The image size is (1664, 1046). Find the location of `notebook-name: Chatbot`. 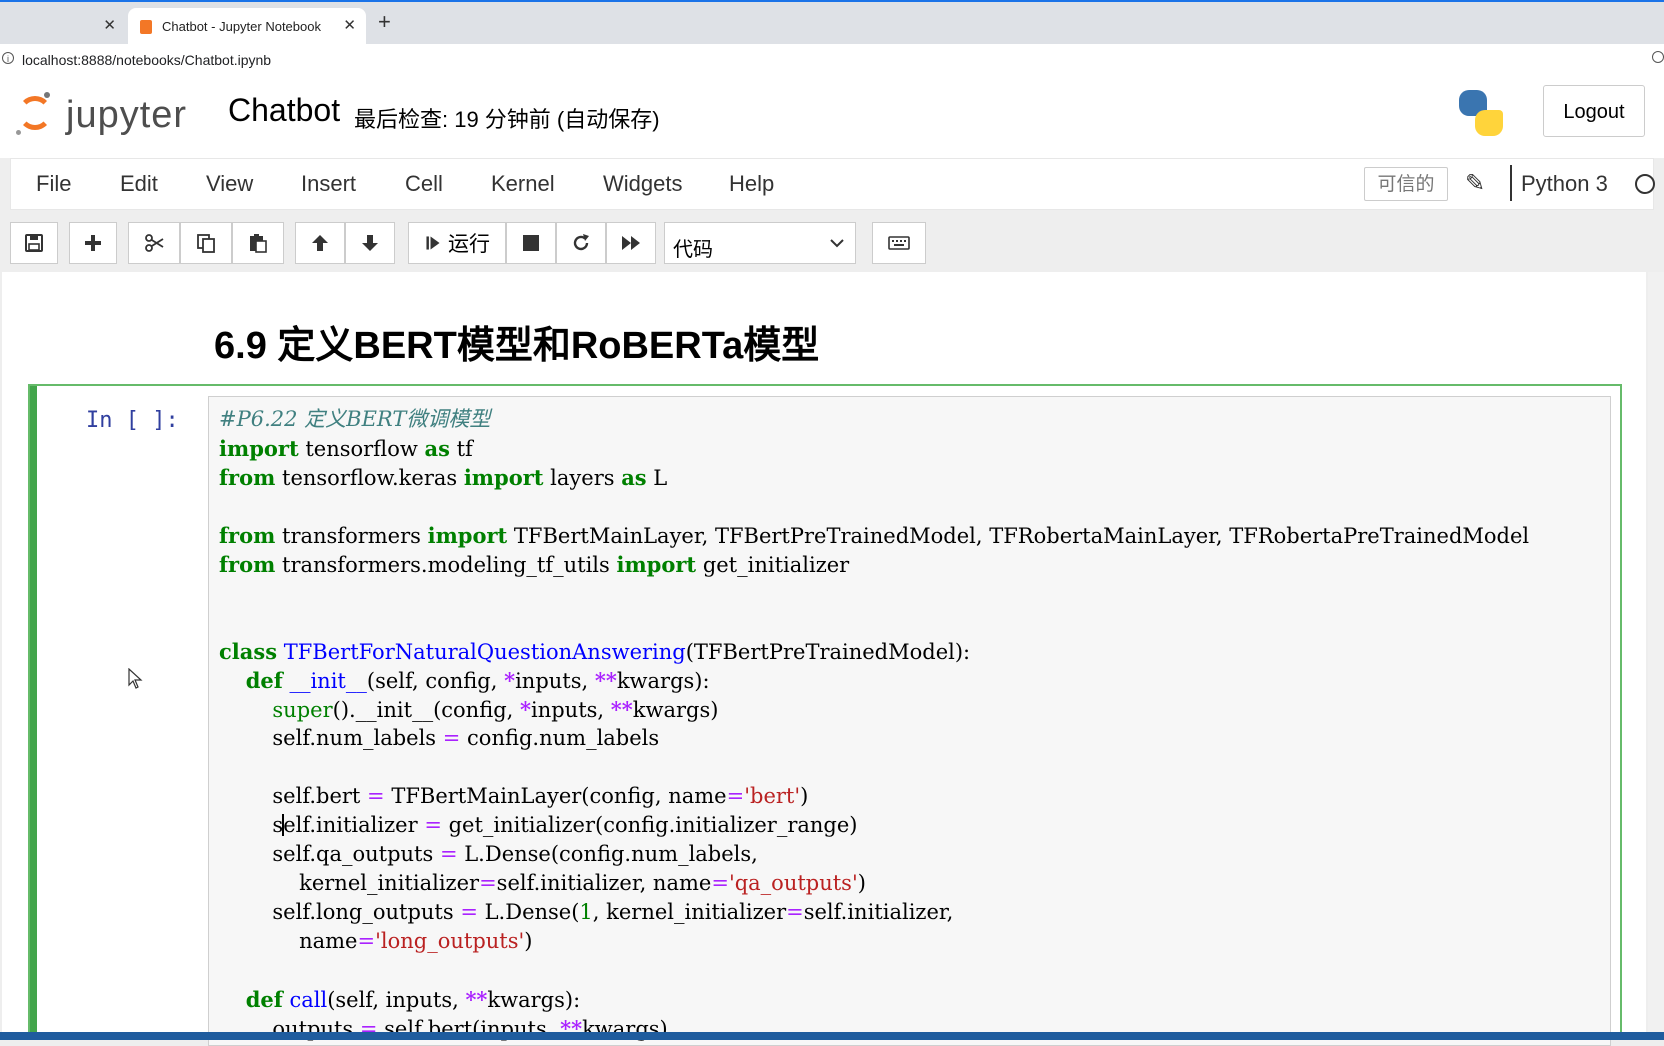

notebook-name: Chatbot is located at coordinates (284, 110).